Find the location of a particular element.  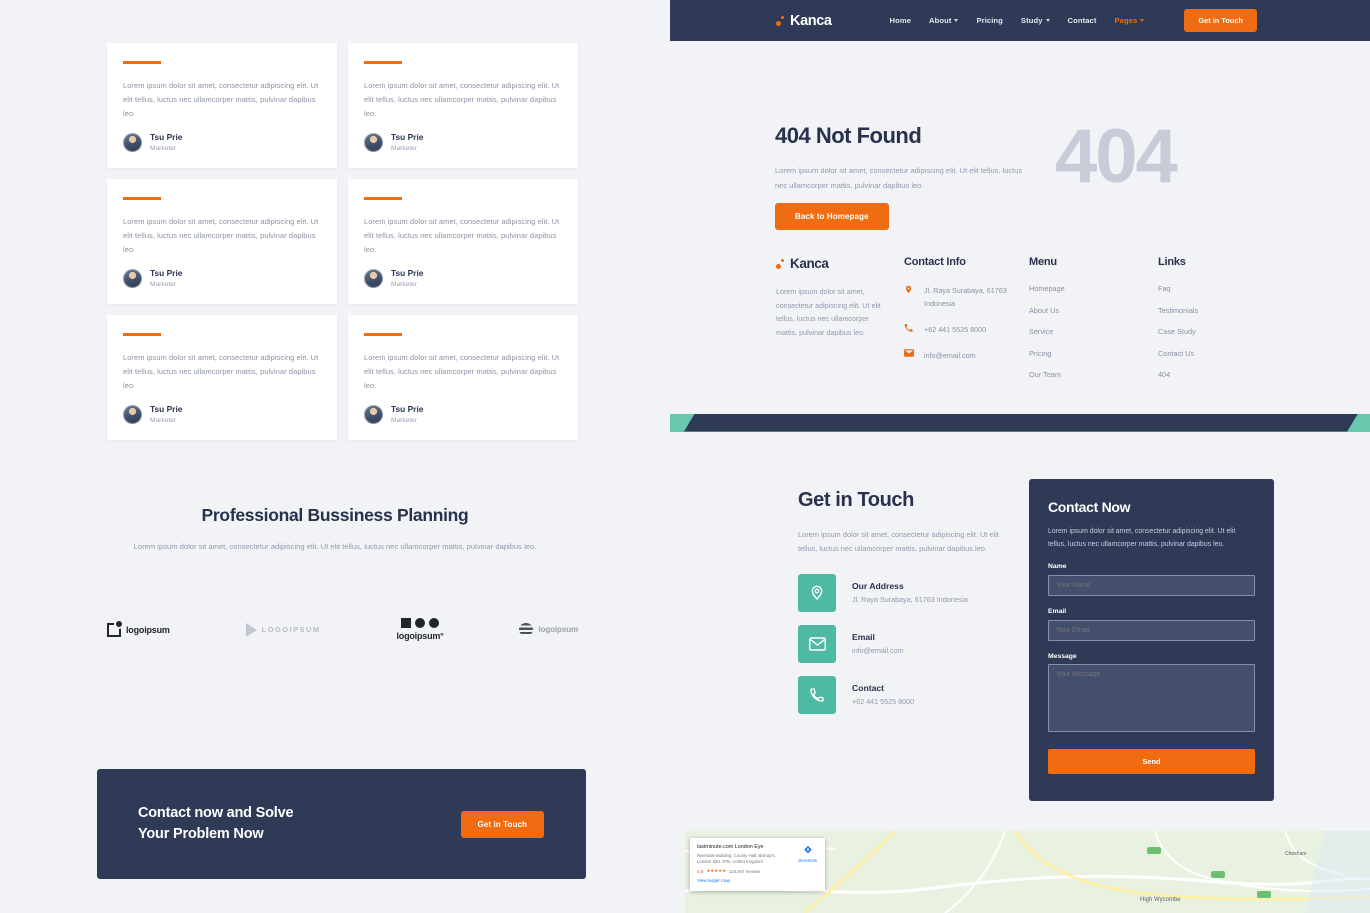

name-input is located at coordinates (1151, 585).